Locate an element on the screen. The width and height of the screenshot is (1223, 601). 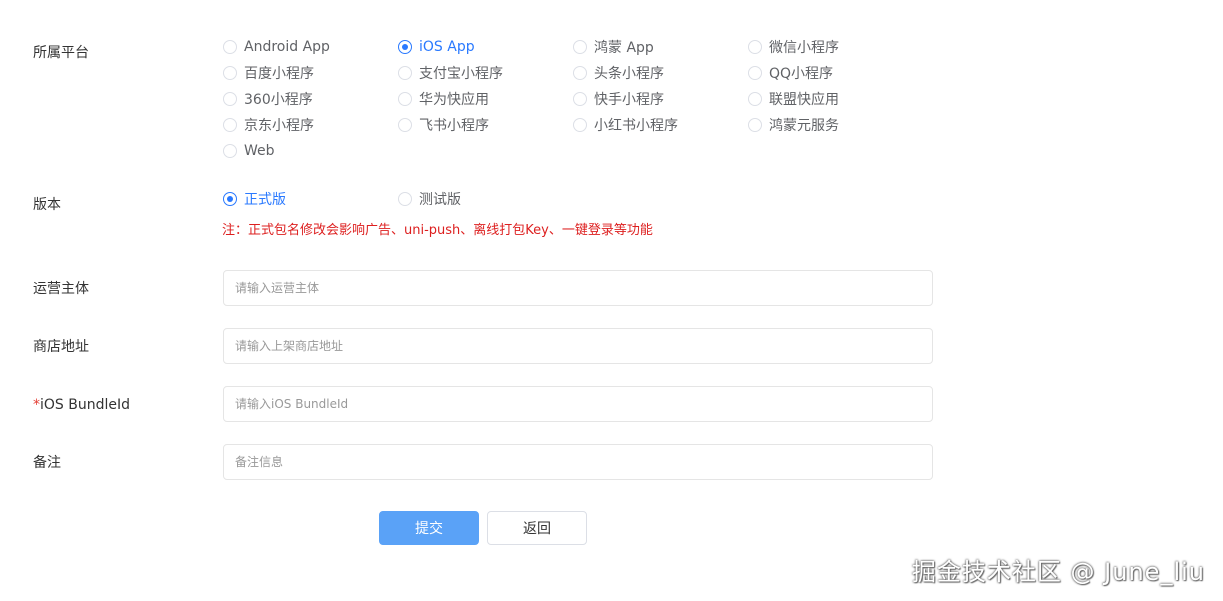
operator-label: 运营主体 is located at coordinates (61, 289).